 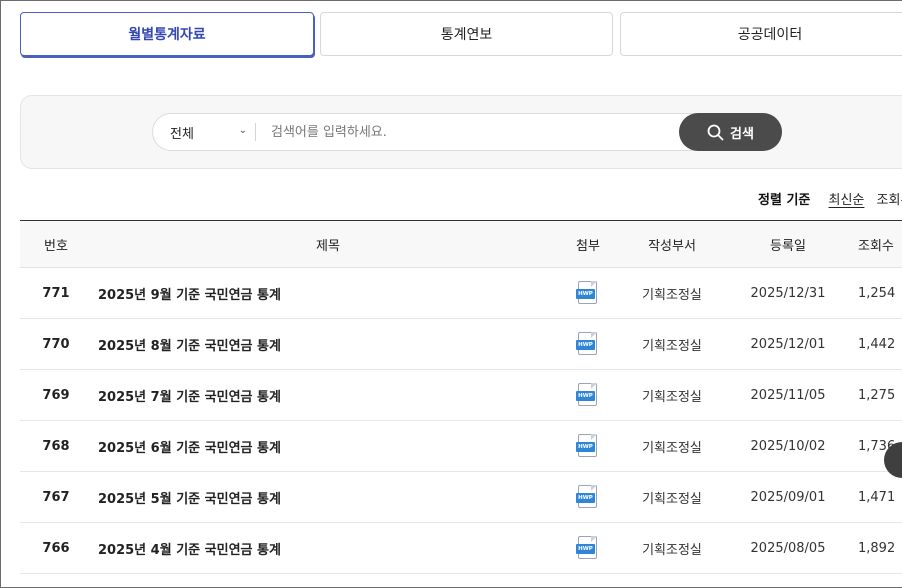 What do you see at coordinates (877, 548) in the screenshot?
I see `row-views: 1,892` at bounding box center [877, 548].